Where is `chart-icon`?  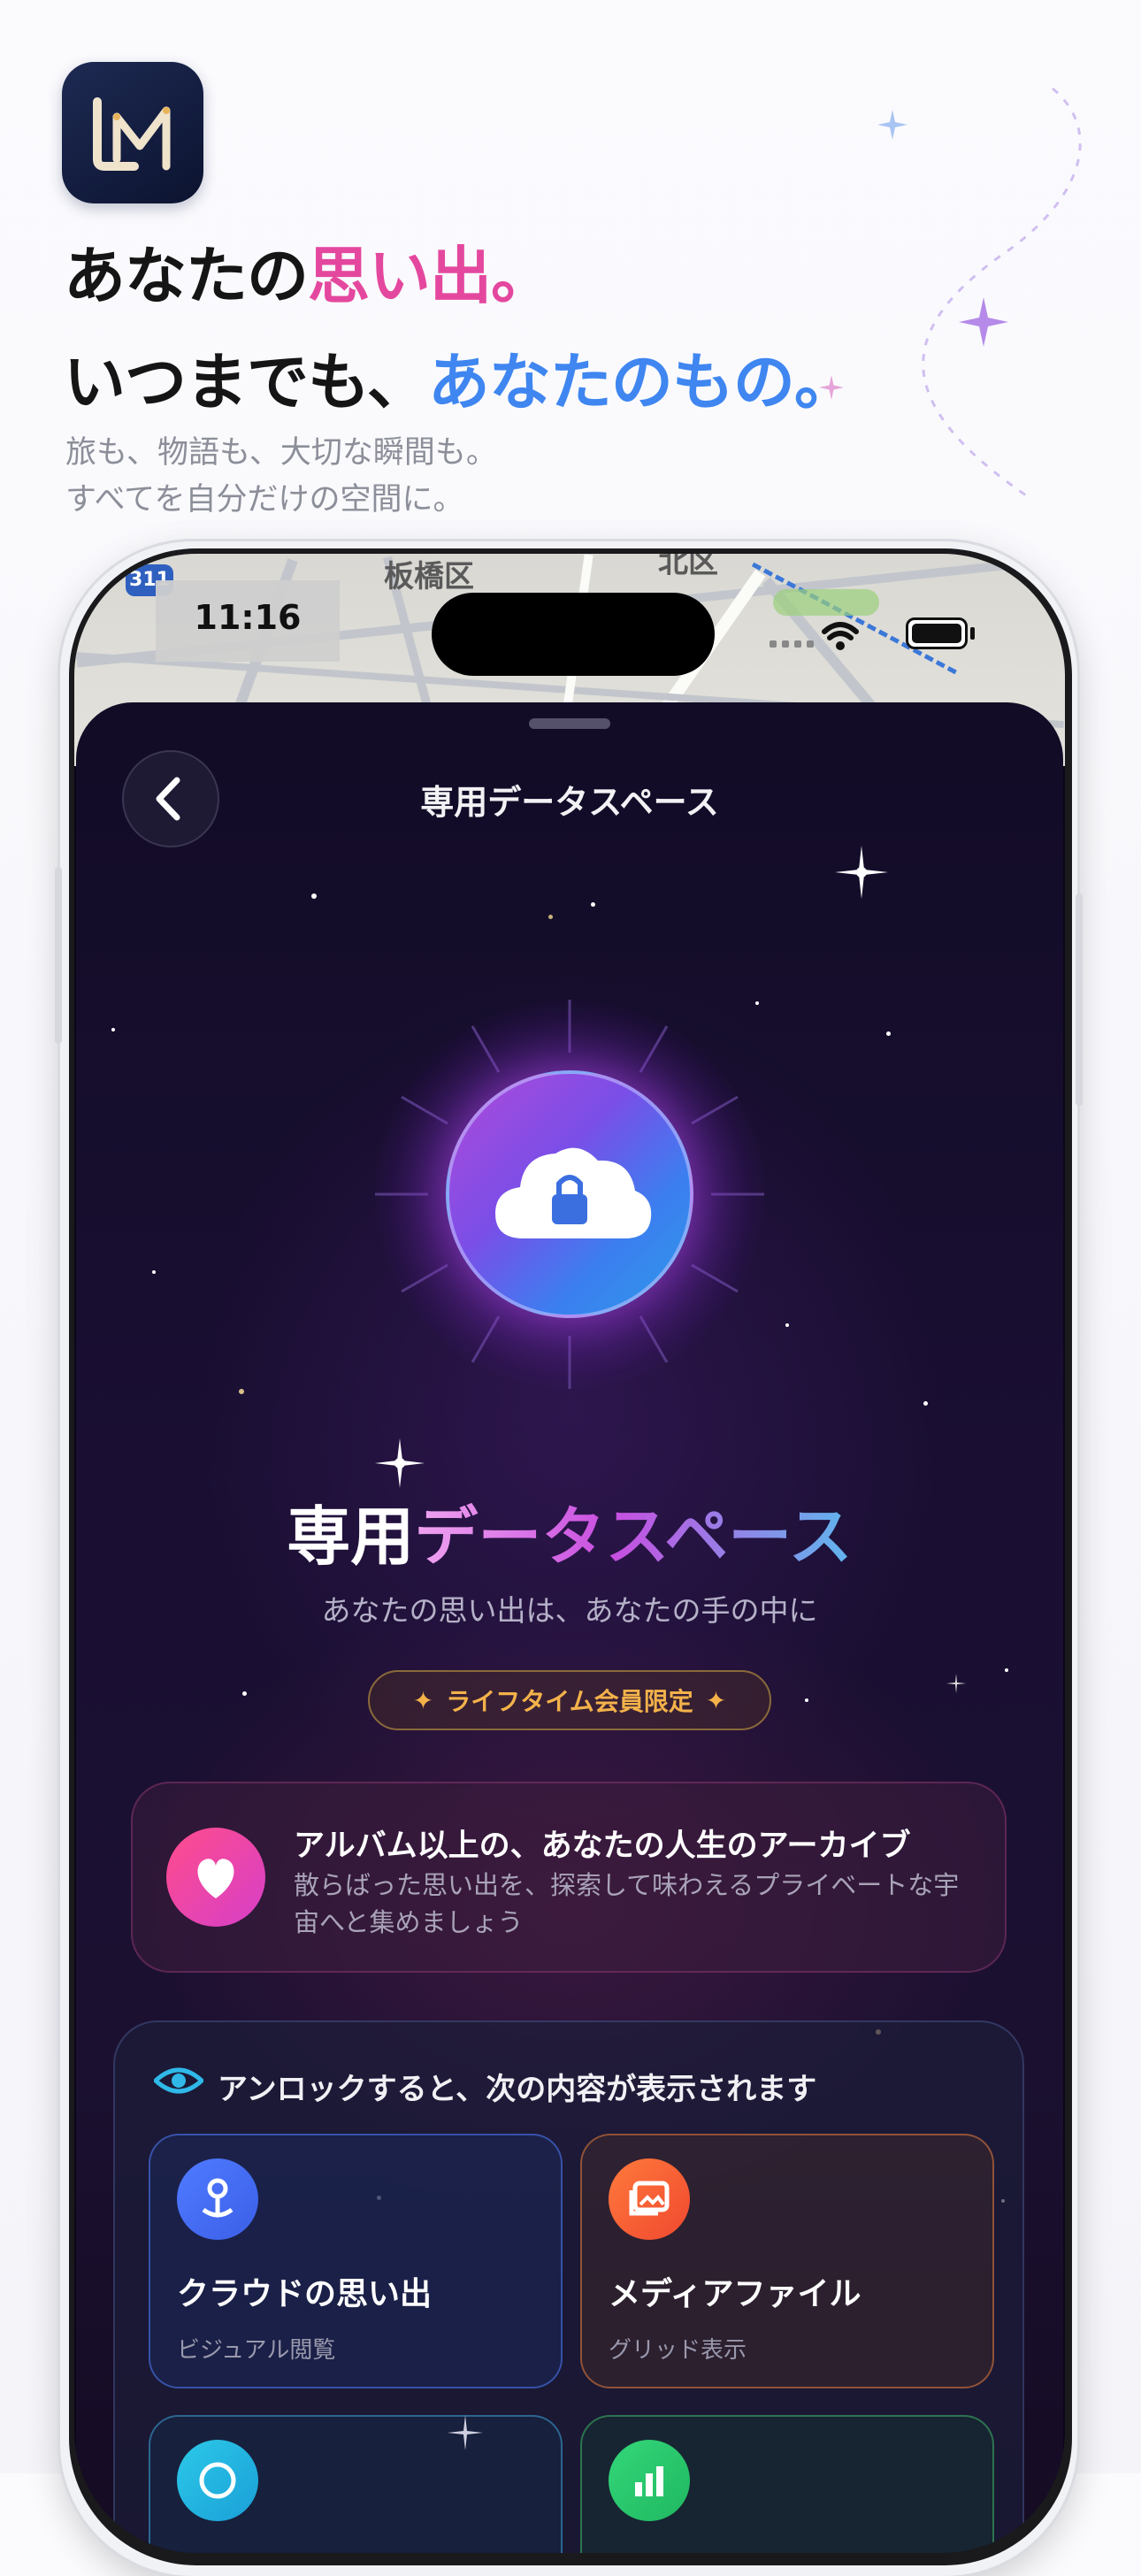
chart-icon is located at coordinates (649, 2481).